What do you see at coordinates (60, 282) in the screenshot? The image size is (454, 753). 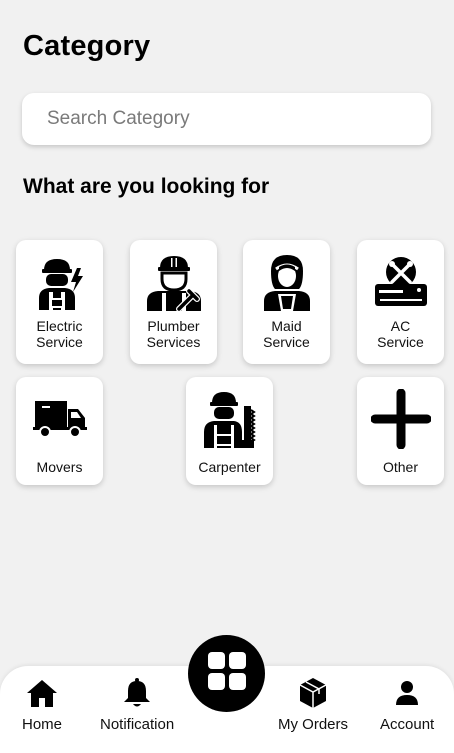 I see `electrician-icon` at bounding box center [60, 282].